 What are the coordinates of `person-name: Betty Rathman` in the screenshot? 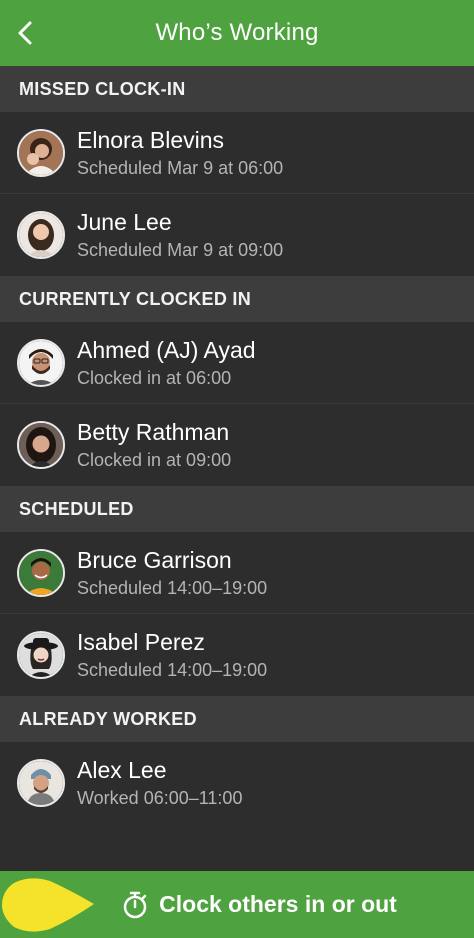 It's located at (153, 432).